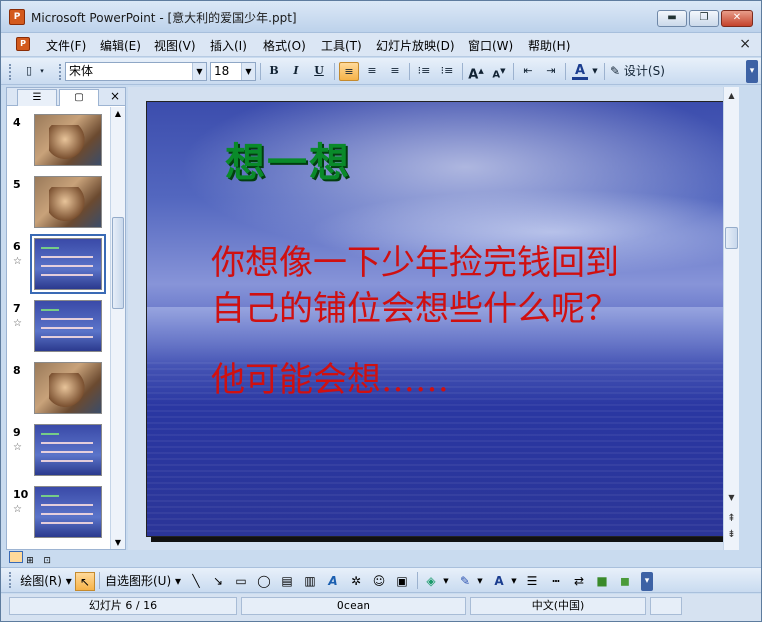  Describe the element at coordinates (424, 71) in the screenshot. I see `numbered-list-icon: ⁝≡` at that location.